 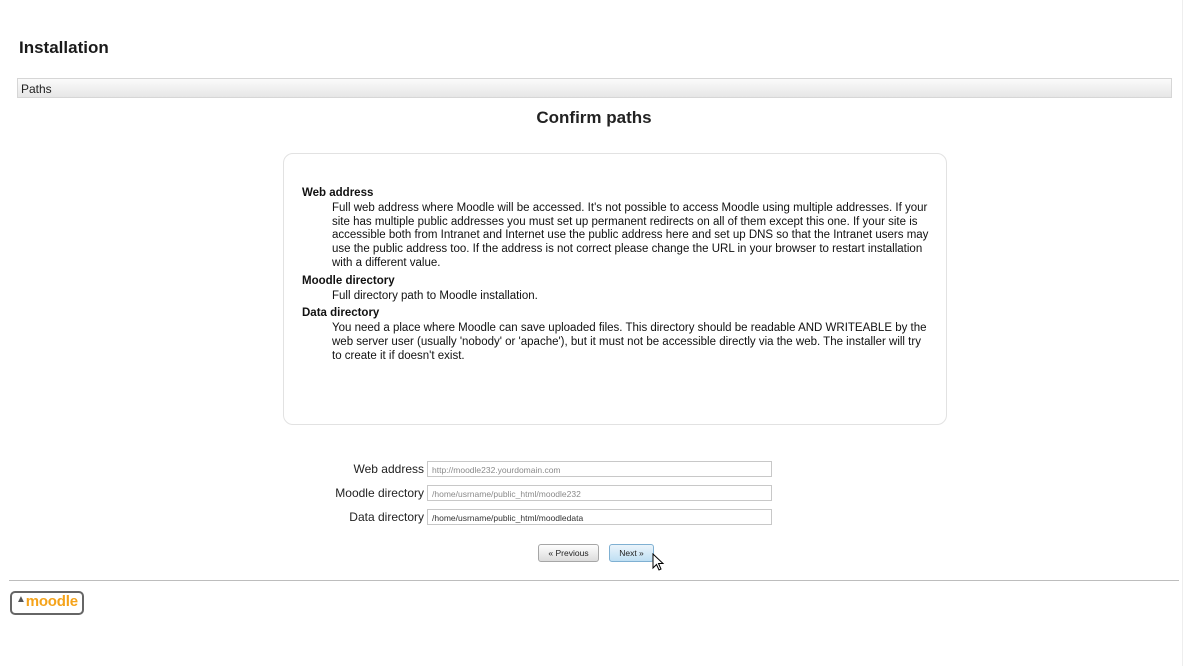 What do you see at coordinates (216, 469) in the screenshot?
I see `web-address-row: Web address` at bounding box center [216, 469].